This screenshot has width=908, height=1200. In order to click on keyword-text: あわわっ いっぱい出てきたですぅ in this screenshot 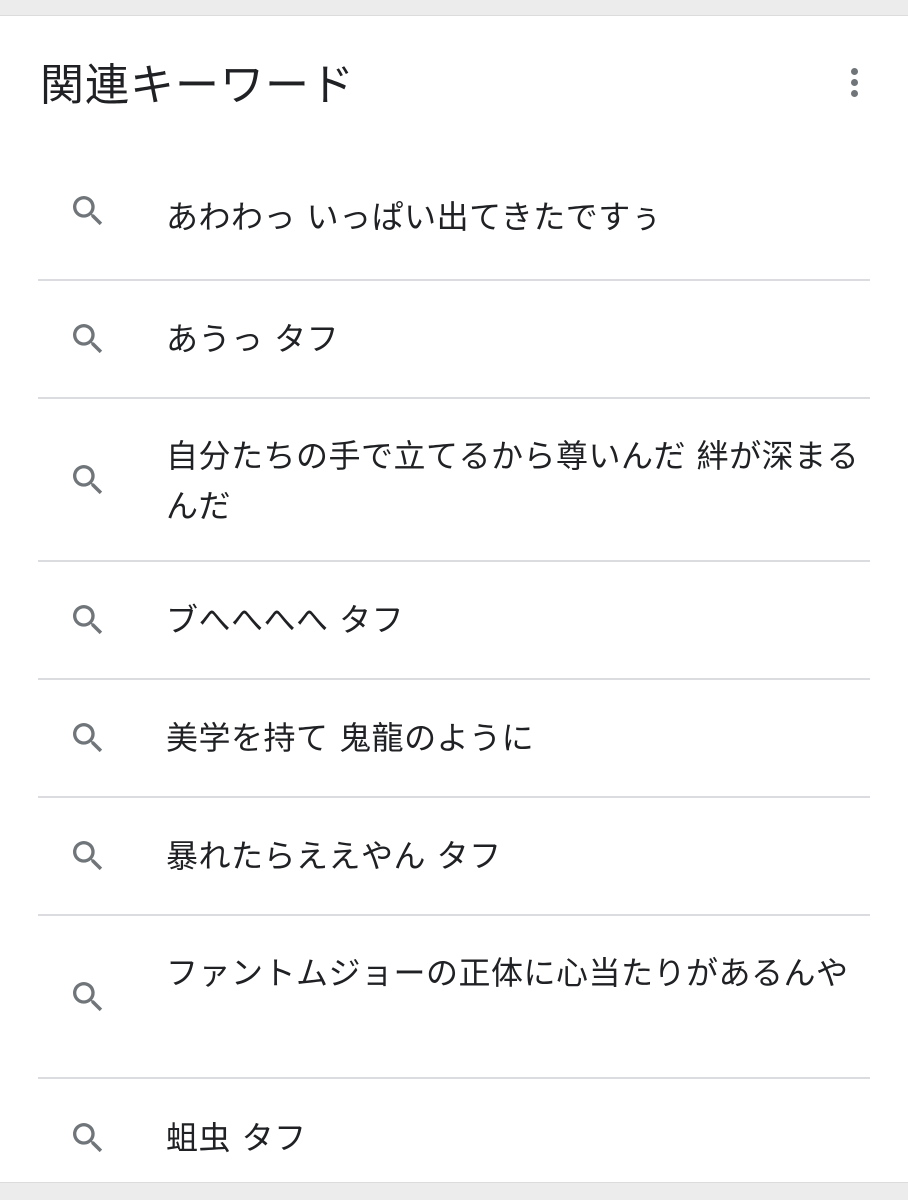, I will do `click(414, 217)`.